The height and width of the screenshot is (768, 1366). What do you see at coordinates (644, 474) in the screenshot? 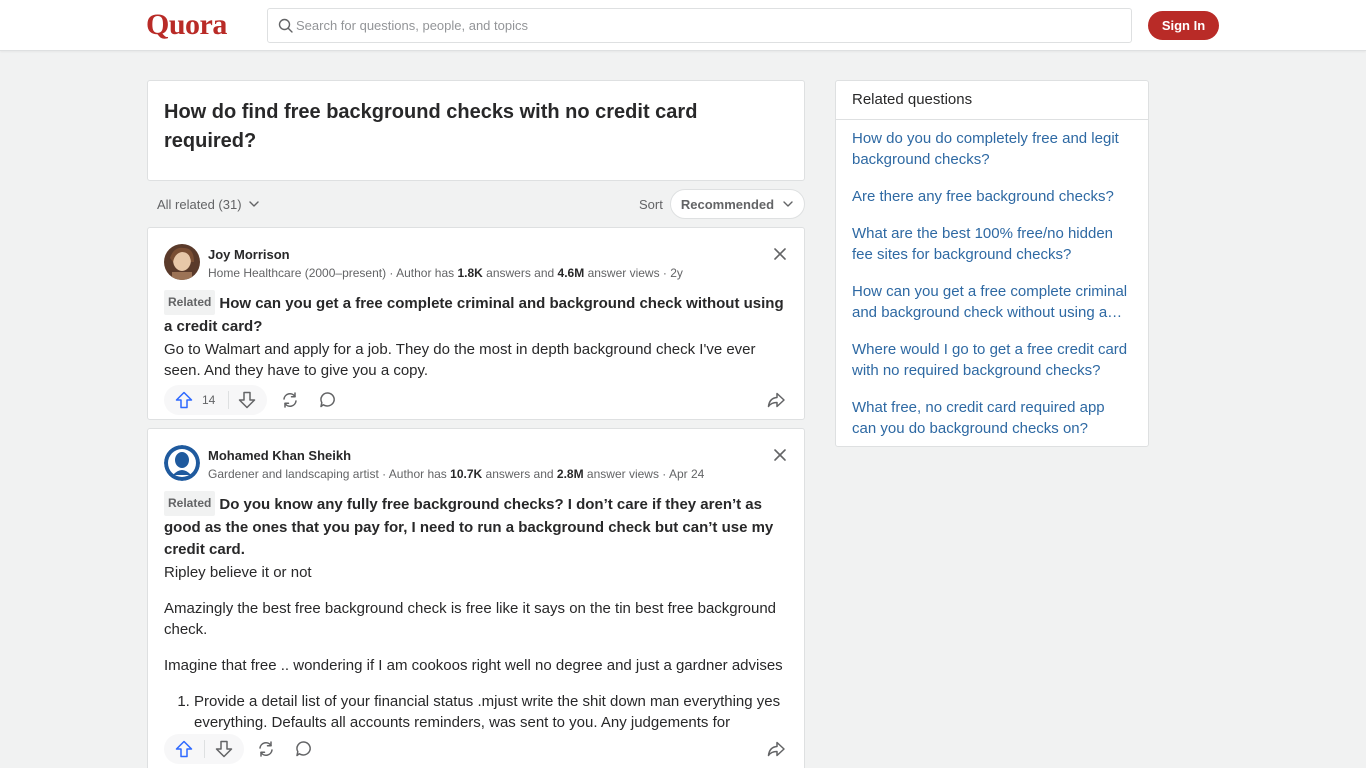
I see `credential-text: answer views · Apr 24` at bounding box center [644, 474].